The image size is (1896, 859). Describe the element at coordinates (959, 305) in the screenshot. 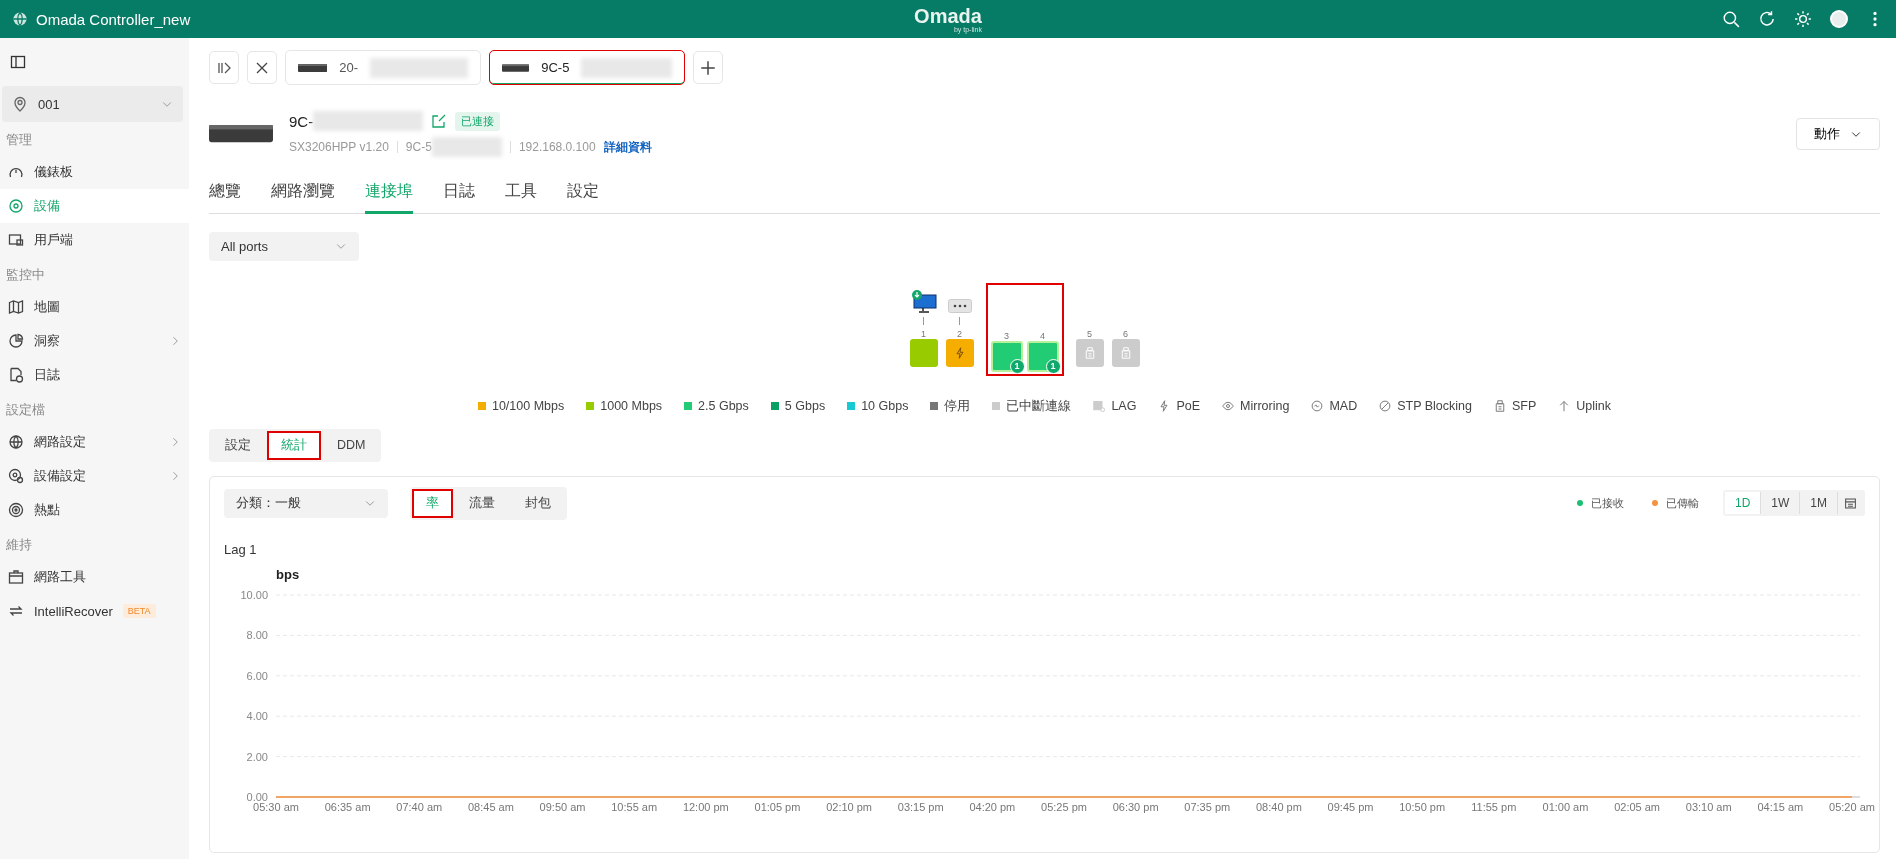

I see `unknown-device-icon` at that location.